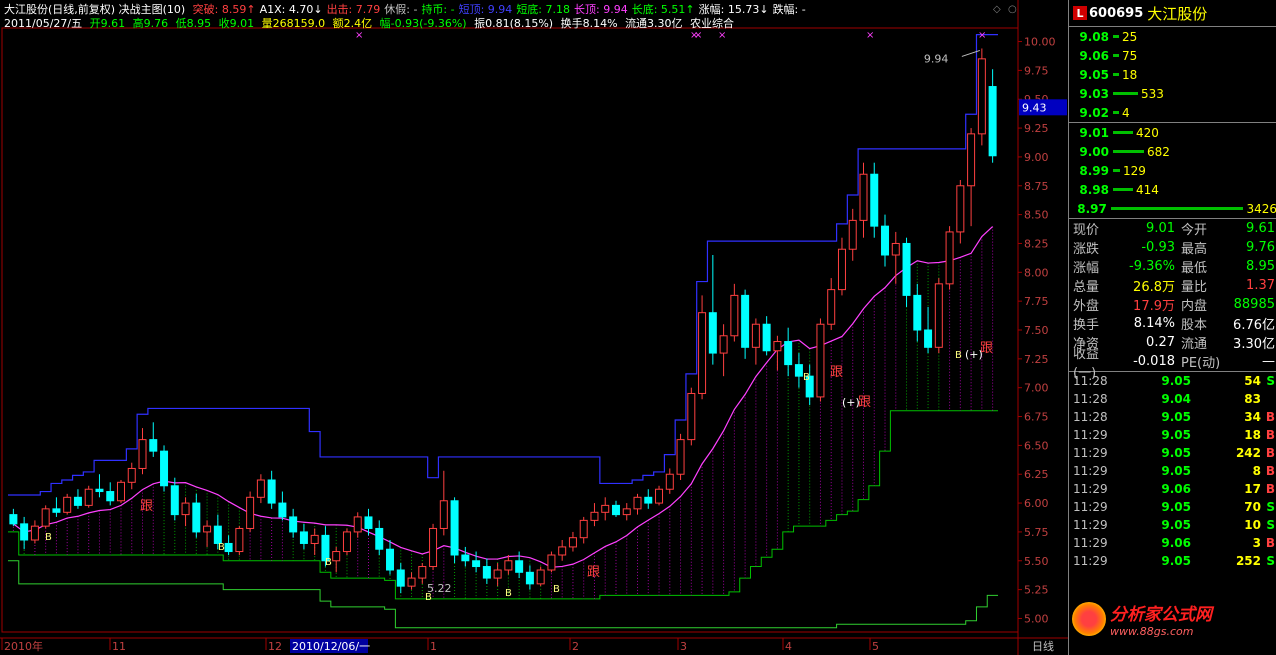 Image resolution: width=1276 pixels, height=655 pixels. I want to click on watermark: 分析家公式网 www.88gs.com, so click(1142, 619).